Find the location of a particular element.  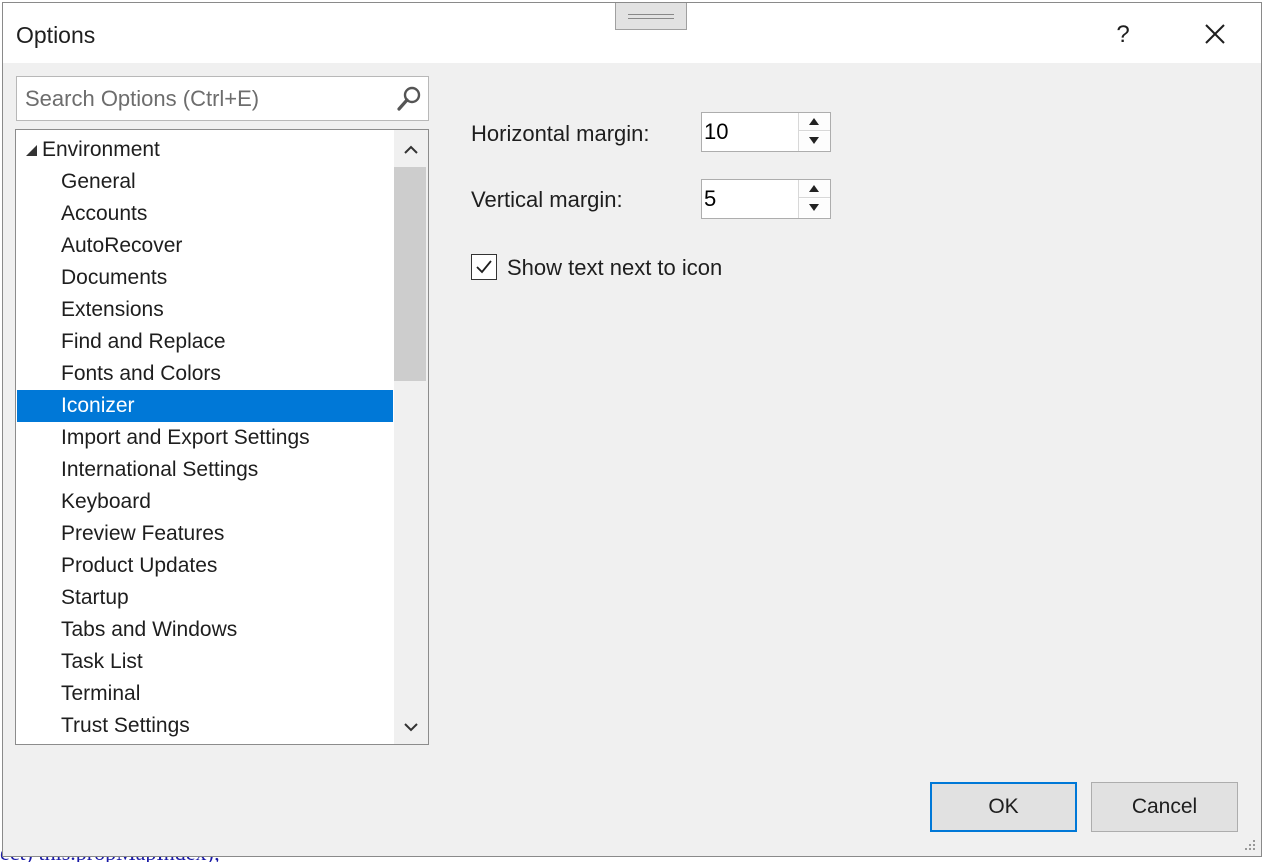

tree-scrollbar is located at coordinates (411, 437).